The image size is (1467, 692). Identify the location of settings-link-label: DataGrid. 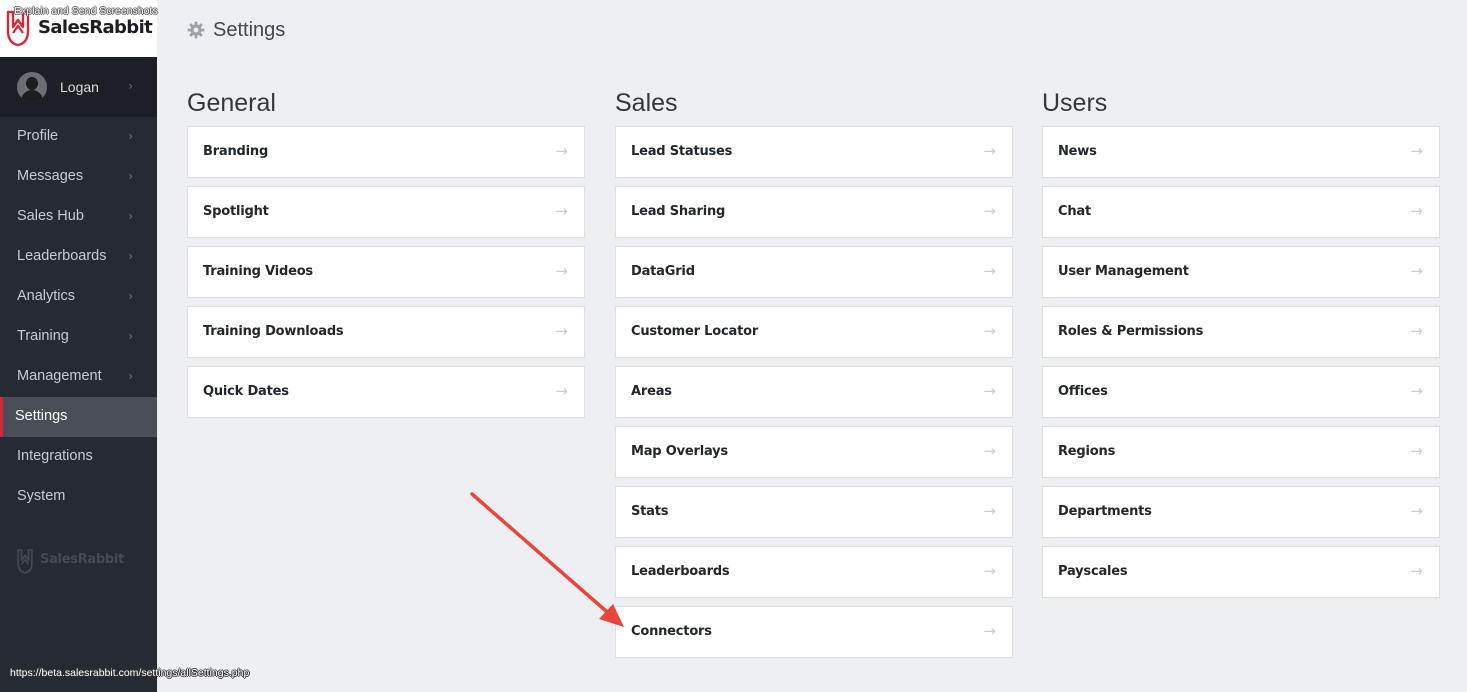
(663, 271).